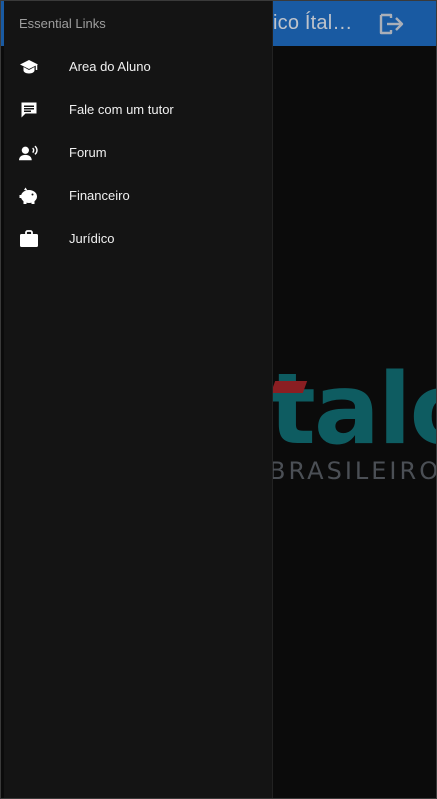 The width and height of the screenshot is (437, 799). I want to click on logout-button, so click(392, 24).